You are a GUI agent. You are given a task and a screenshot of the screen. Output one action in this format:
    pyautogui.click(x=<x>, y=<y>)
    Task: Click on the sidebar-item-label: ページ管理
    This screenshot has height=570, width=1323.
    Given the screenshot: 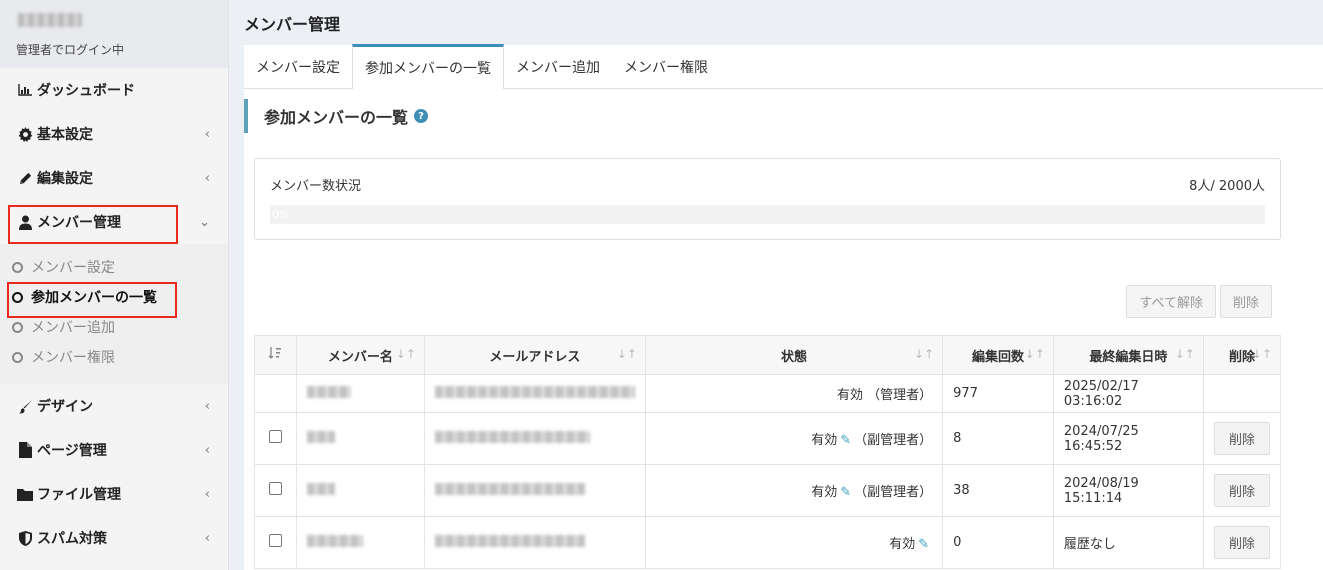 What is the action you would take?
    pyautogui.click(x=72, y=451)
    